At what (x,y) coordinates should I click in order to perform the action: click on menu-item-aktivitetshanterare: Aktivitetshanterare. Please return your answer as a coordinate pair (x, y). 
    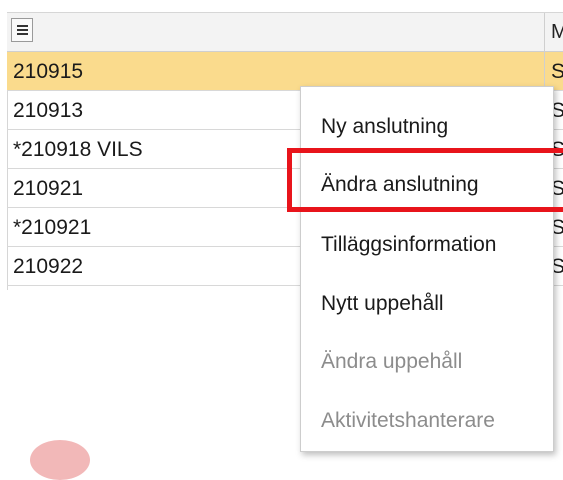
    Looking at the image, I should click on (408, 420).